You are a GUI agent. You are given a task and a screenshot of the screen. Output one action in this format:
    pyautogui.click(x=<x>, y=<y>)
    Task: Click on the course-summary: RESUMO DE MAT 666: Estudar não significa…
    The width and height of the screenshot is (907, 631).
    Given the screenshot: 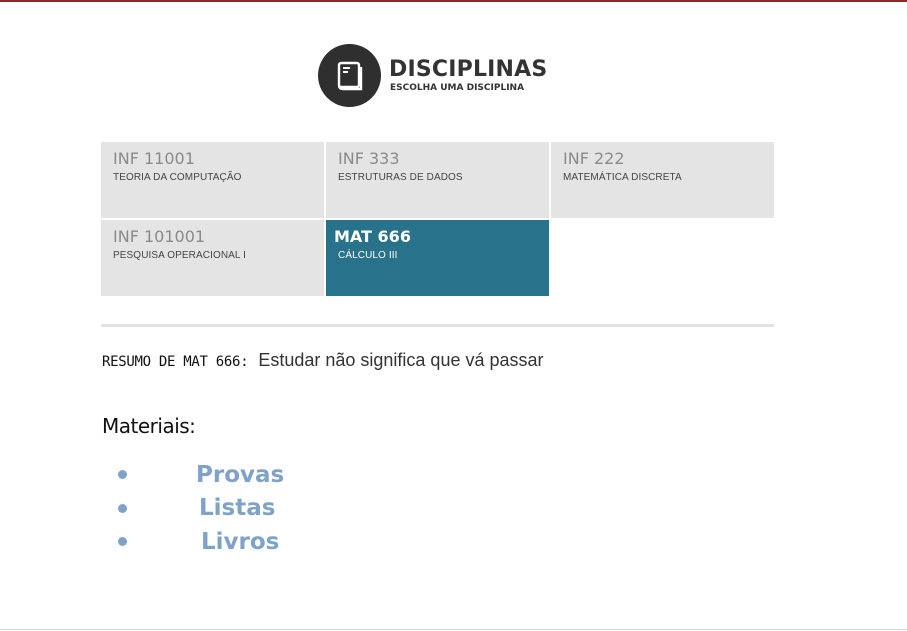 What is the action you would take?
    pyautogui.click(x=323, y=360)
    